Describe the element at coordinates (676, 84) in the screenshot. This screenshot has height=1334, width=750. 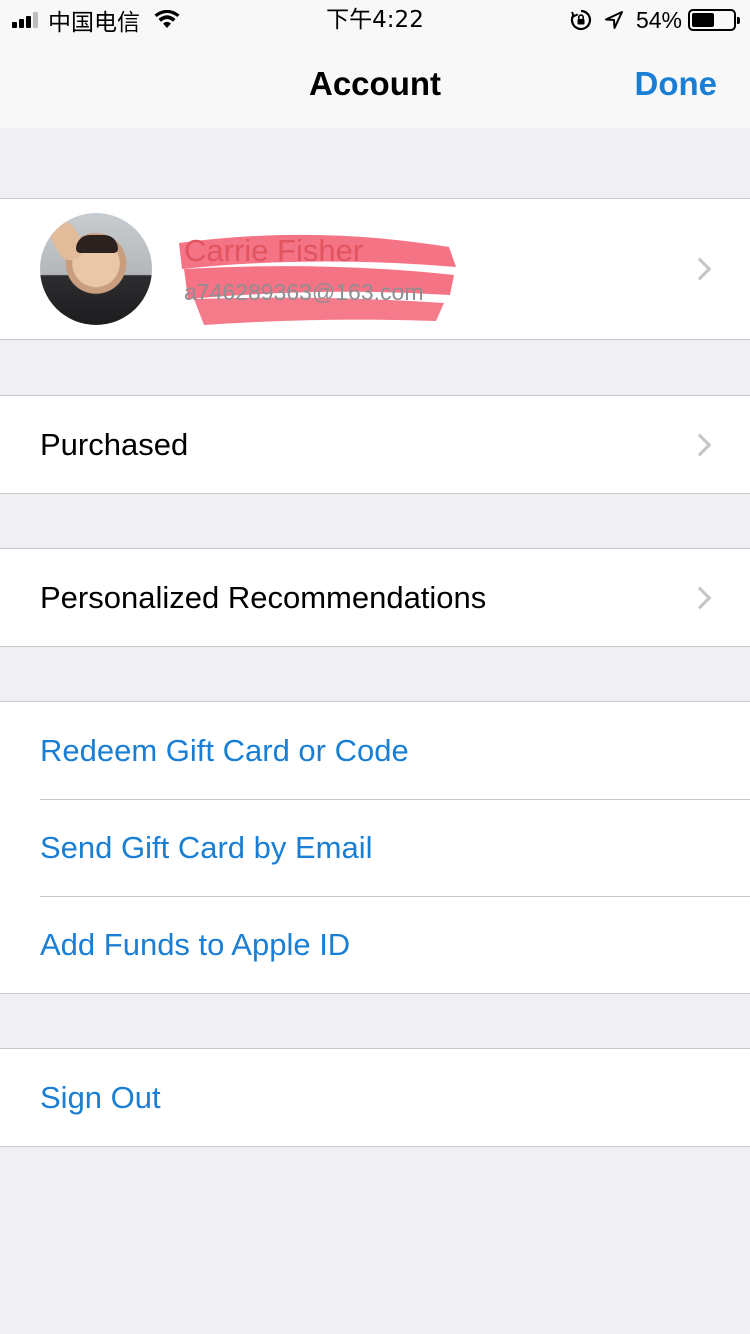
I see `done-button: Done` at that location.